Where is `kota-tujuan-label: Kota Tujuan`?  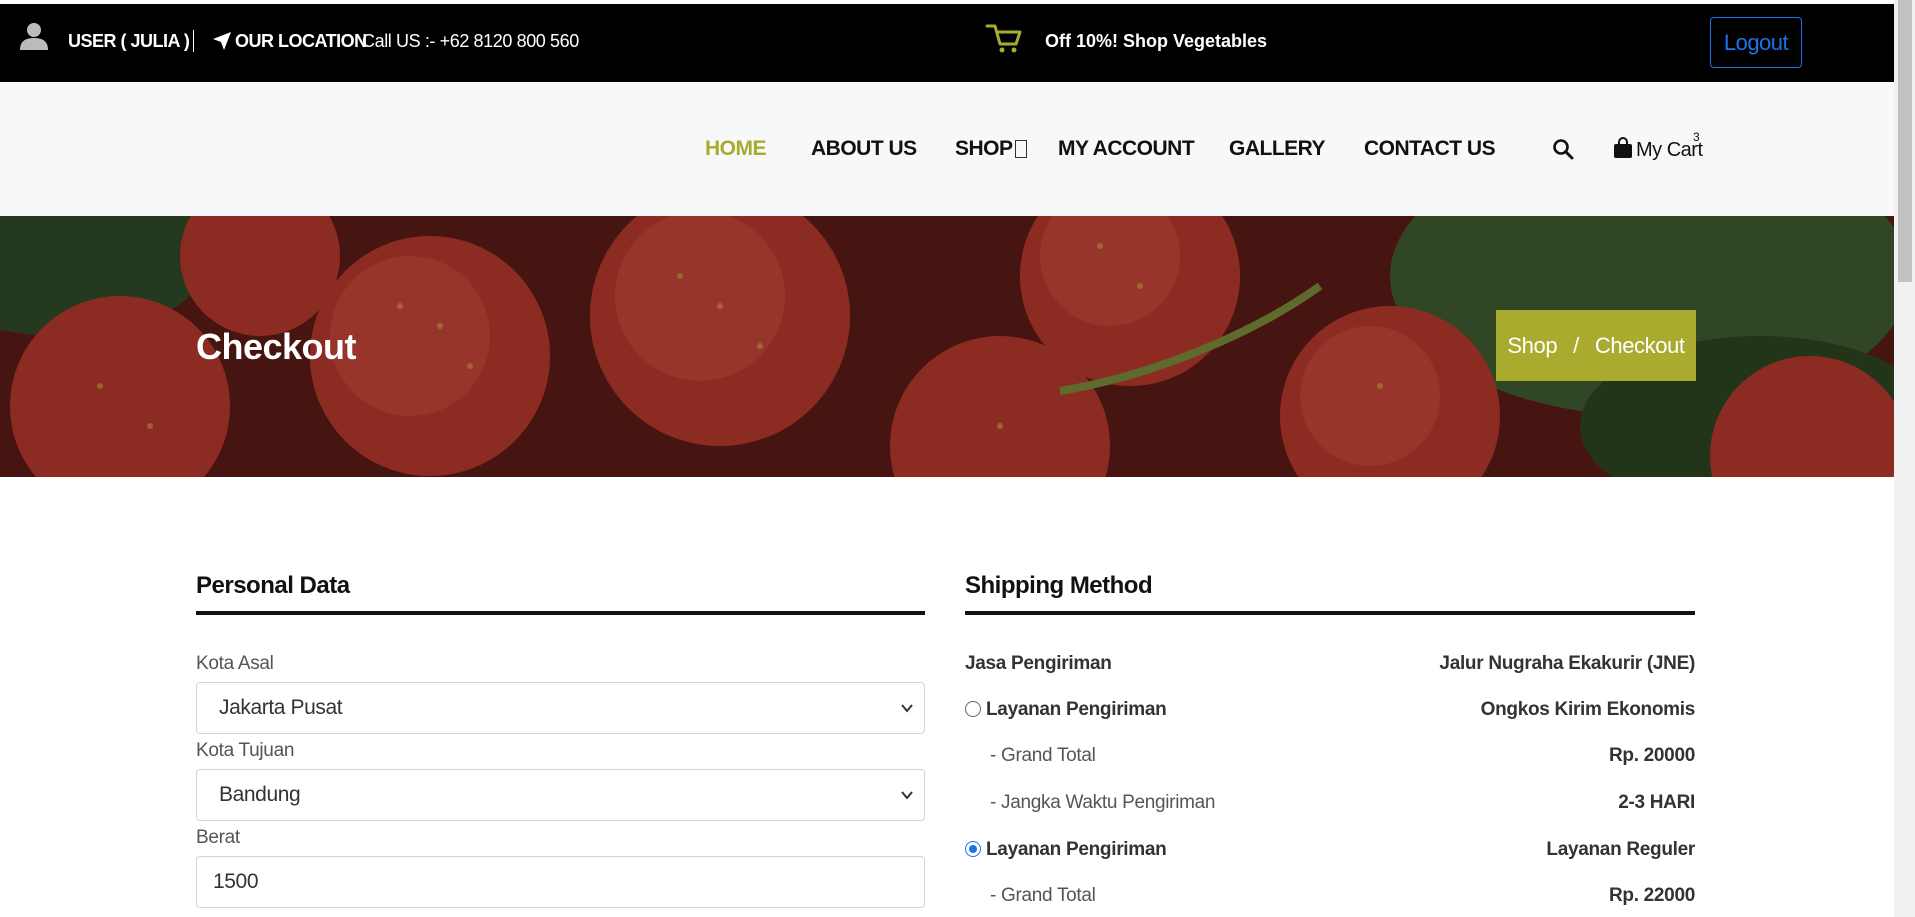 kota-tujuan-label: Kota Tujuan is located at coordinates (245, 750).